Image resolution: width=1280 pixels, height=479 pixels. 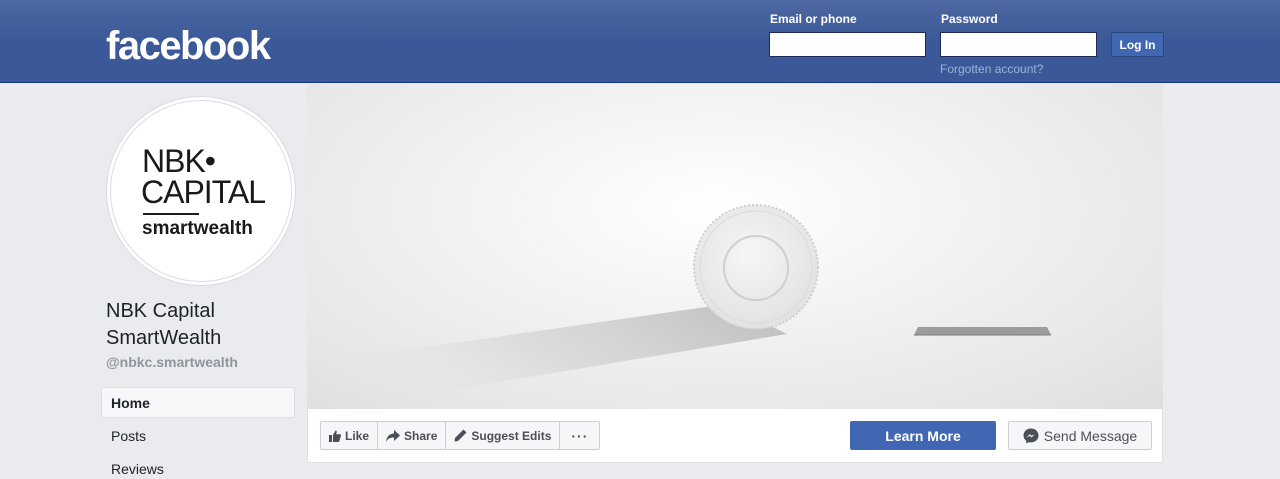 What do you see at coordinates (179, 161) in the screenshot?
I see `logo-text-nbk: NBK•` at bounding box center [179, 161].